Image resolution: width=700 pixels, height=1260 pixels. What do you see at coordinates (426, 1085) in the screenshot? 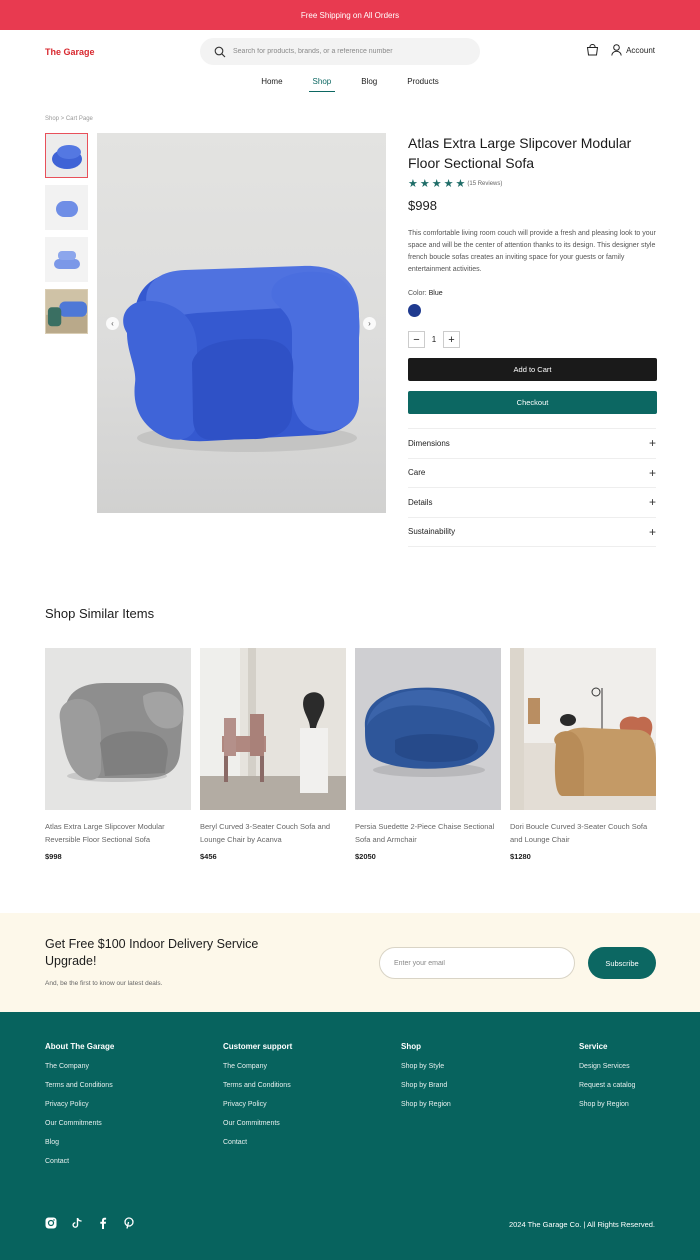
I see `footer-link: Shop by Brand` at bounding box center [426, 1085].